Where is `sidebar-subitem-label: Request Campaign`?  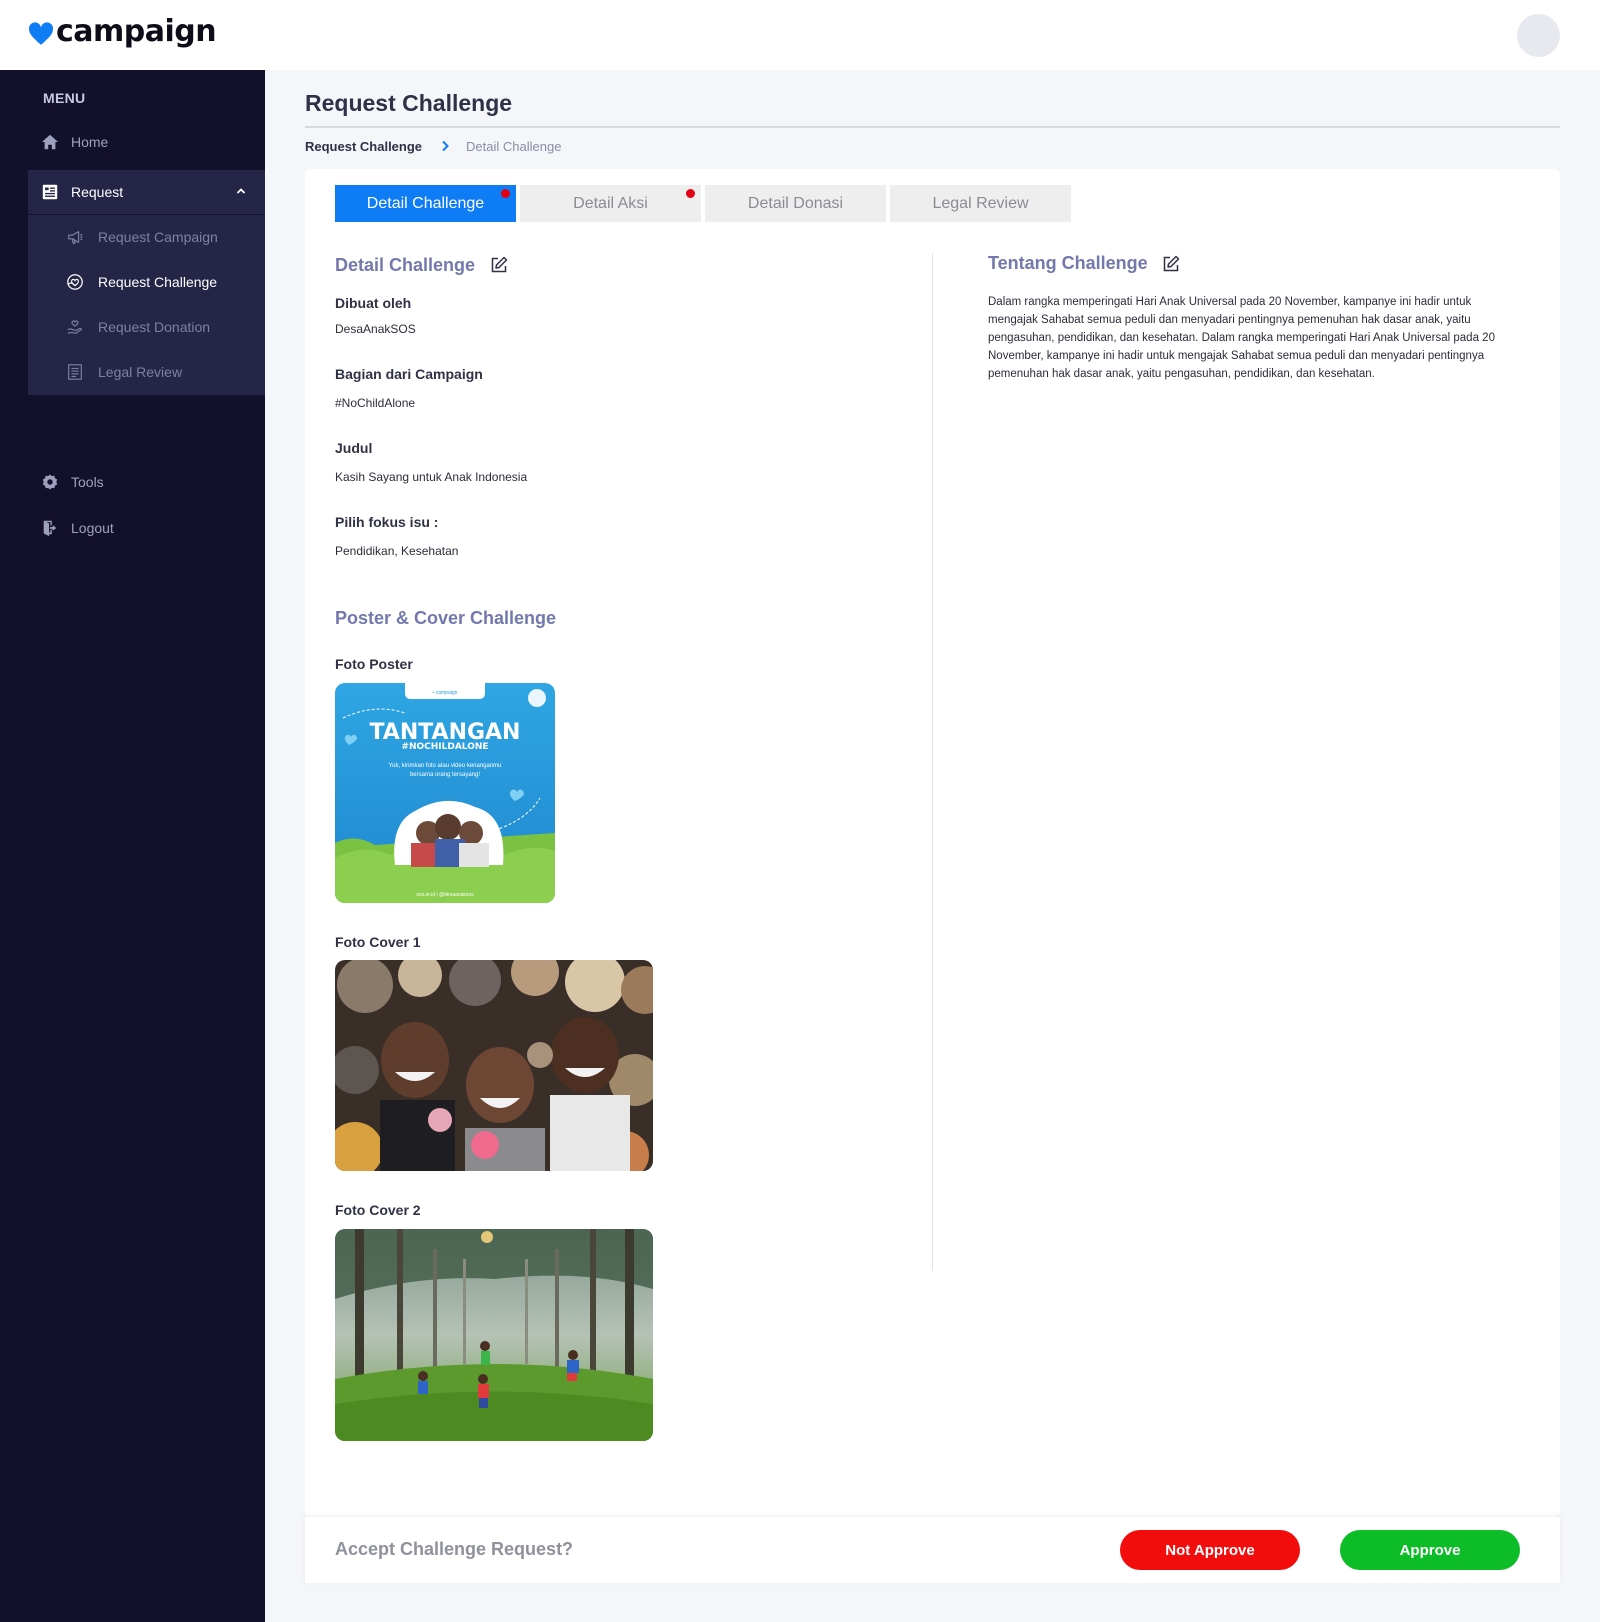 sidebar-subitem-label: Request Campaign is located at coordinates (158, 237).